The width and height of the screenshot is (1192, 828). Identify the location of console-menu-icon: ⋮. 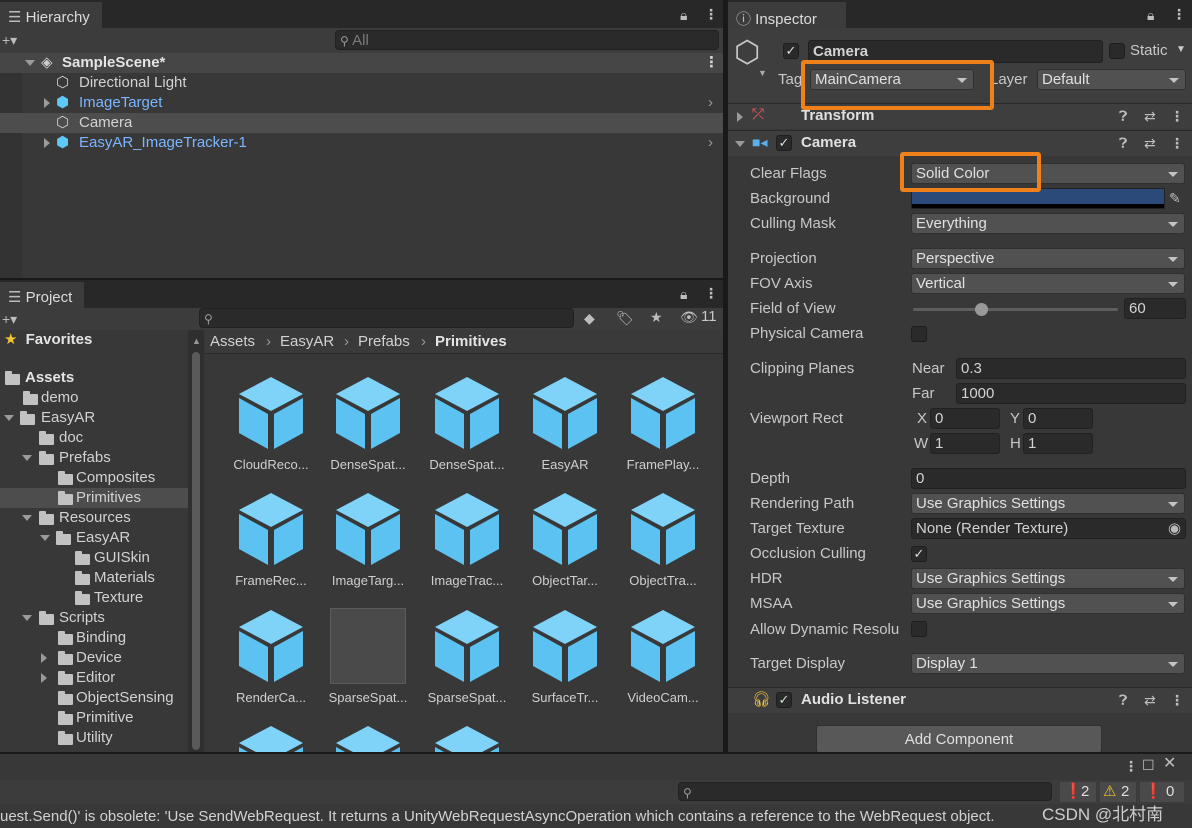
(1131, 766).